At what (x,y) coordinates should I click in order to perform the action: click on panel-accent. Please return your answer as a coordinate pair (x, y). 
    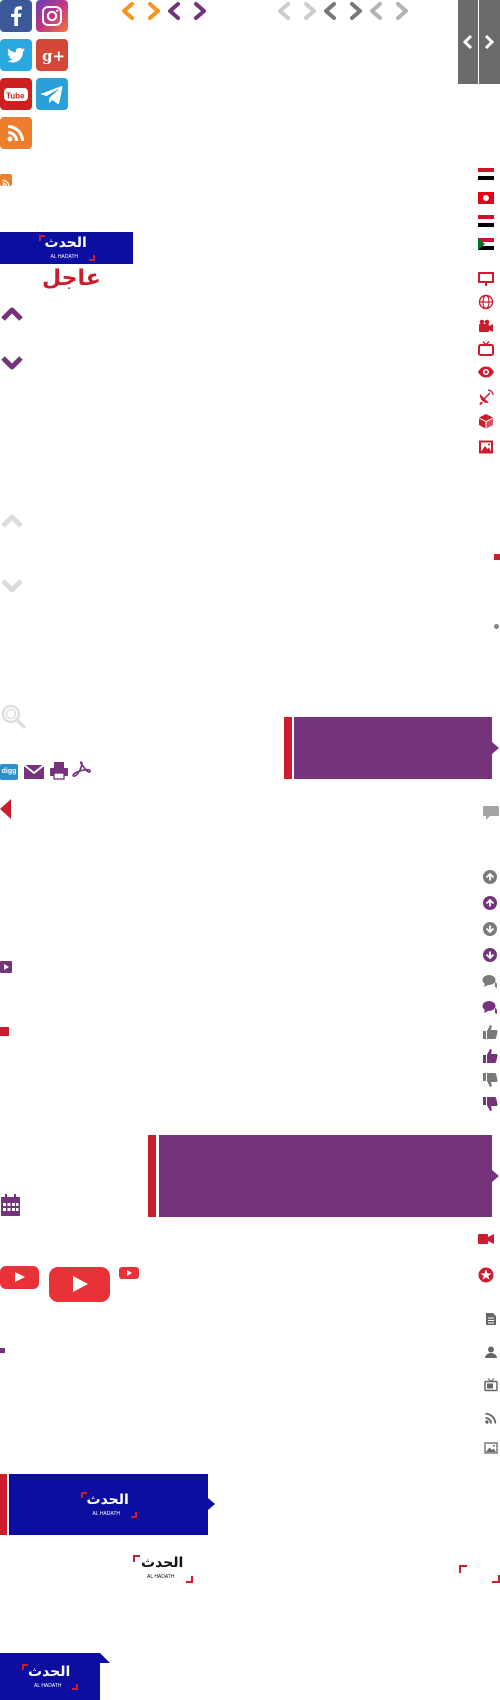
    Looking at the image, I should click on (288, 748).